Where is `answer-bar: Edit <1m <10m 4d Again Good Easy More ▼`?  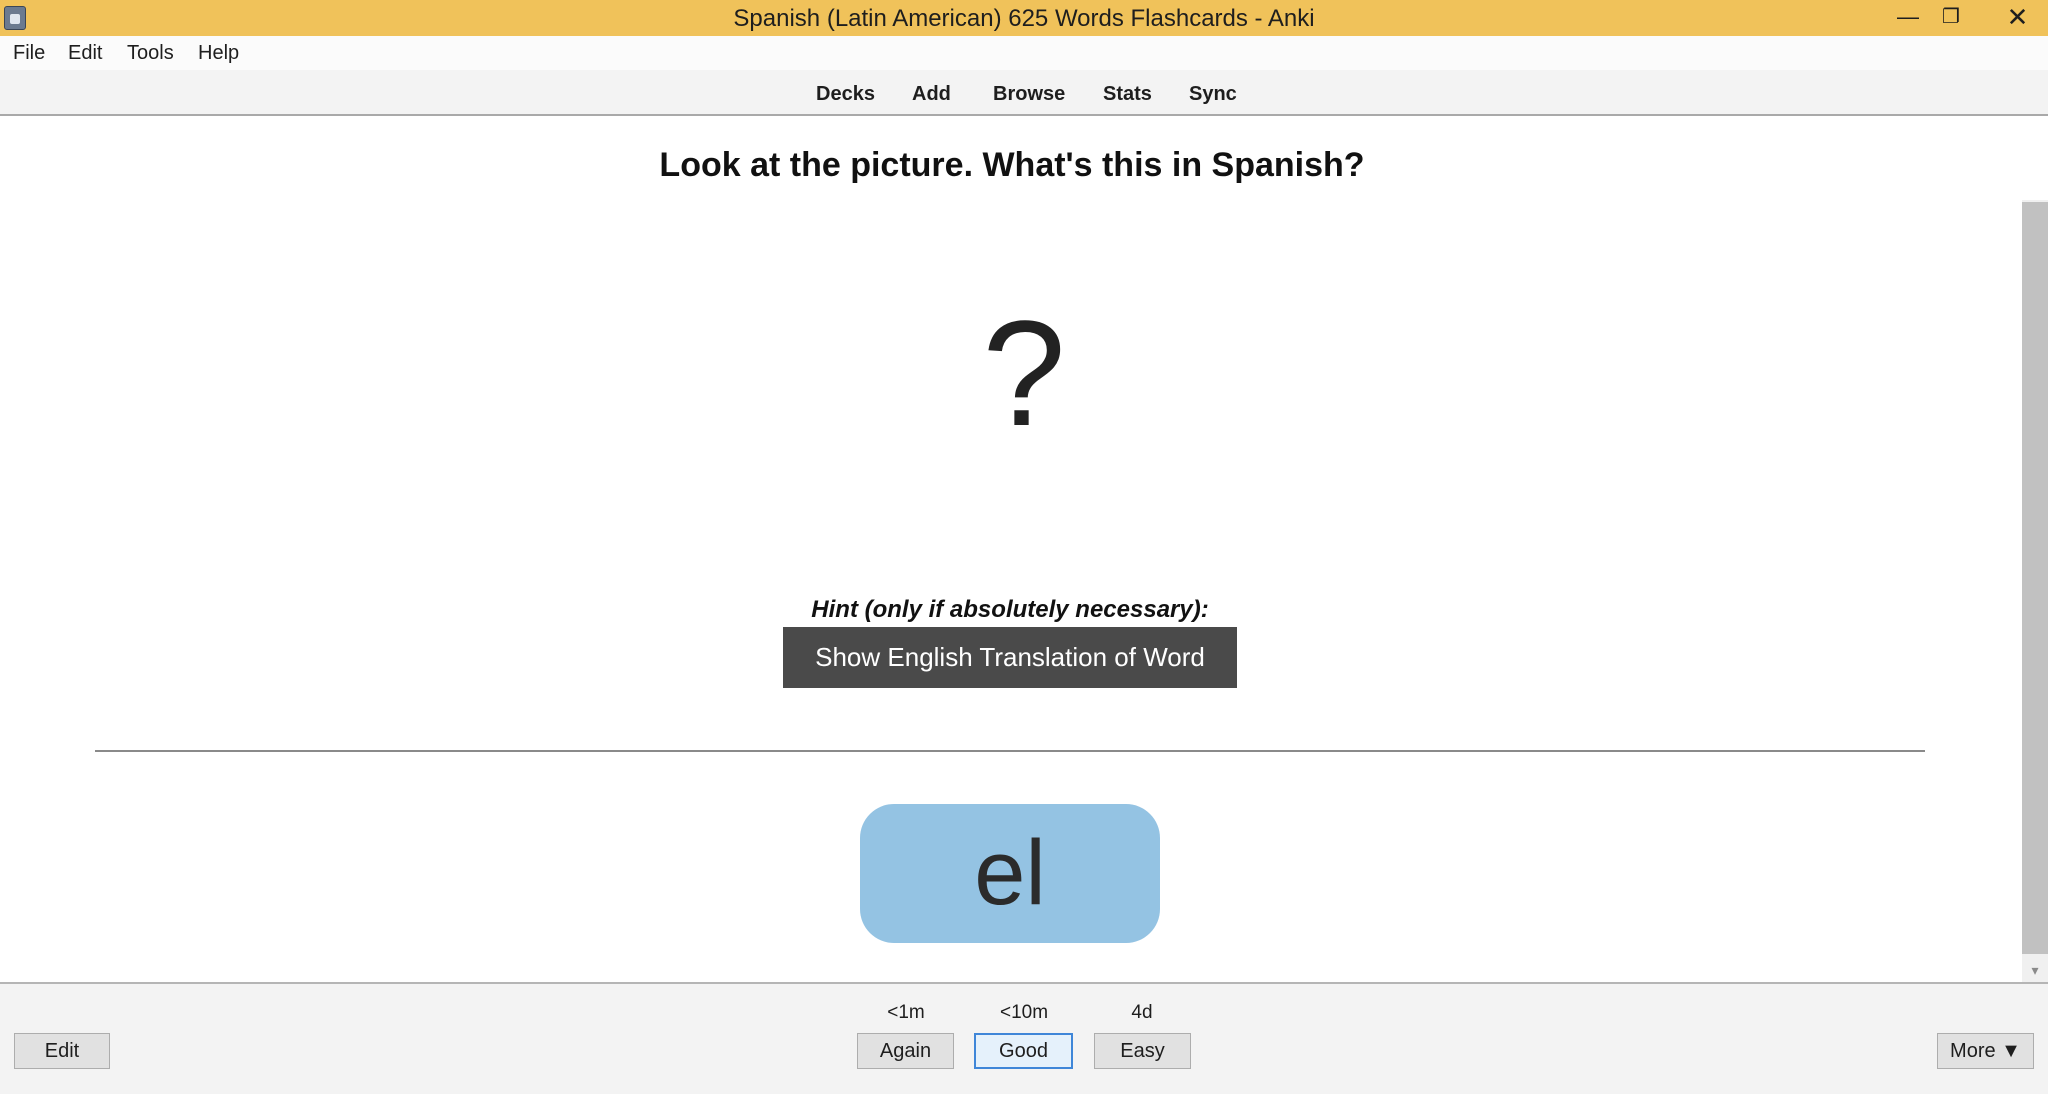 answer-bar: Edit <1m <10m 4d Again Good Easy More ▼ is located at coordinates (1024, 1038).